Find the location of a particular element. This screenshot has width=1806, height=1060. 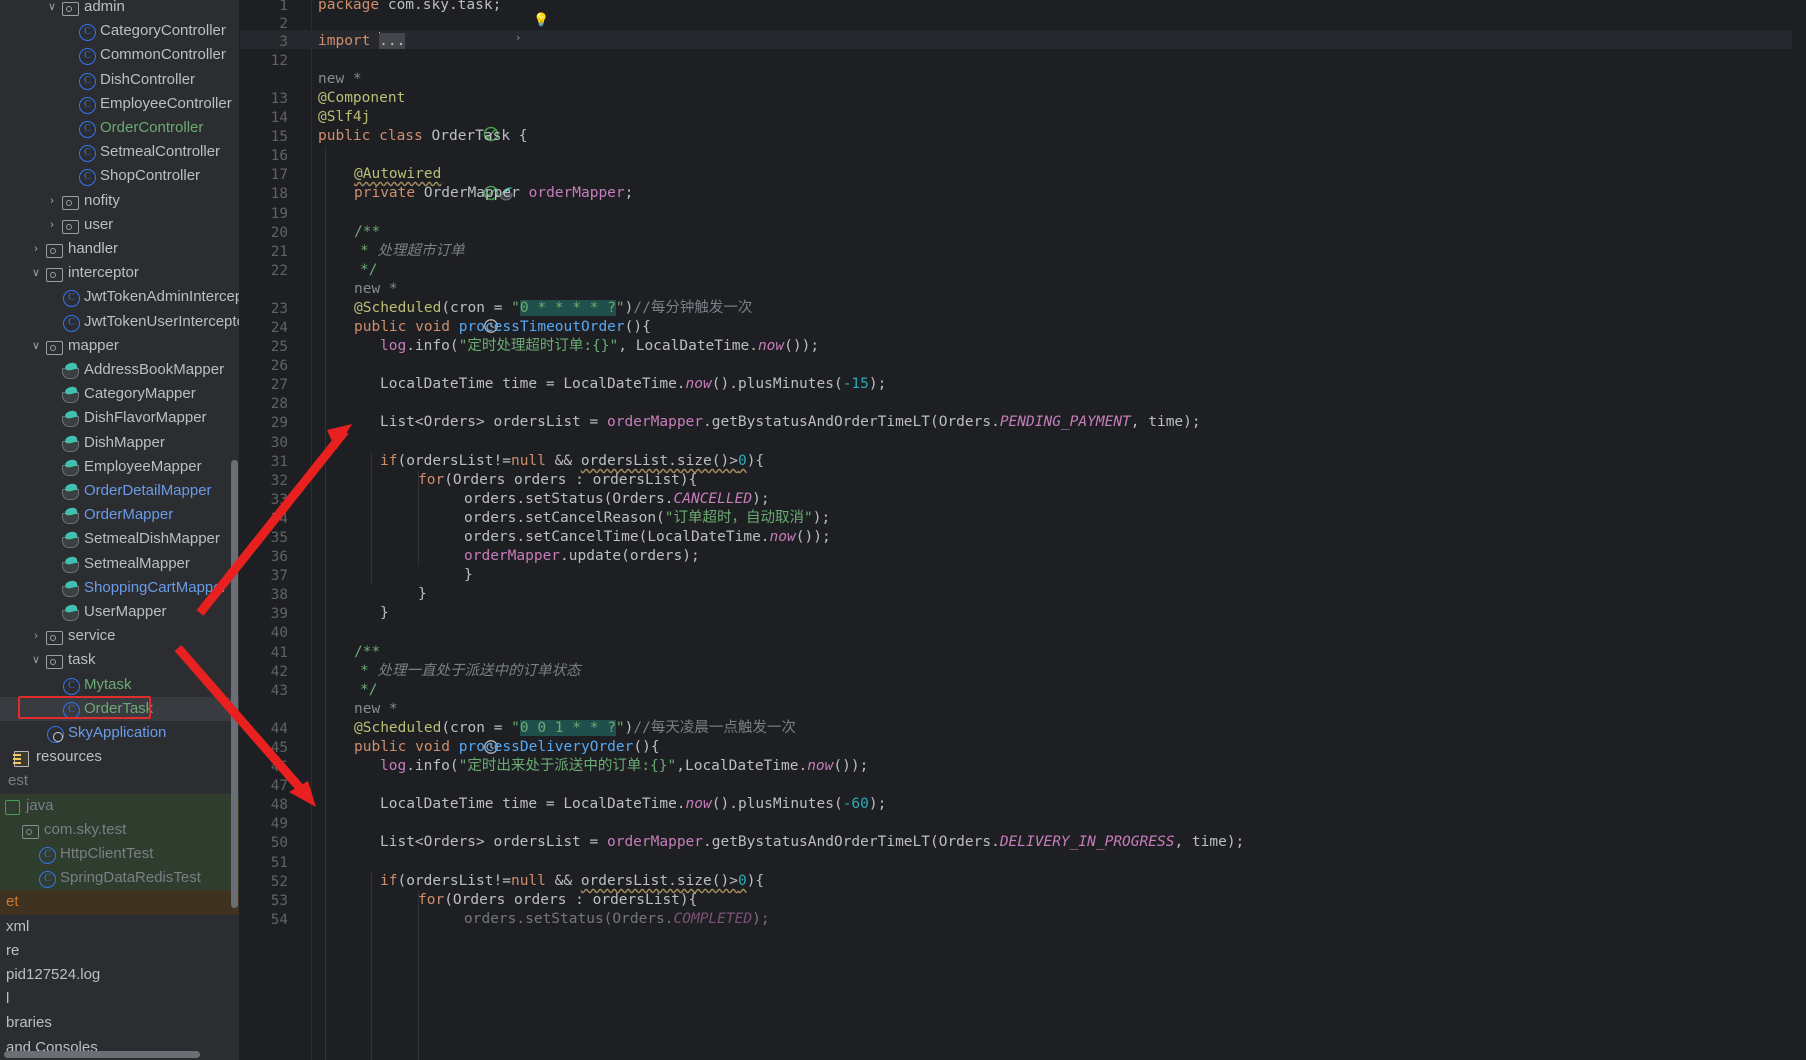

tree-item-commoncontroller: CommonController is located at coordinates (120, 55).